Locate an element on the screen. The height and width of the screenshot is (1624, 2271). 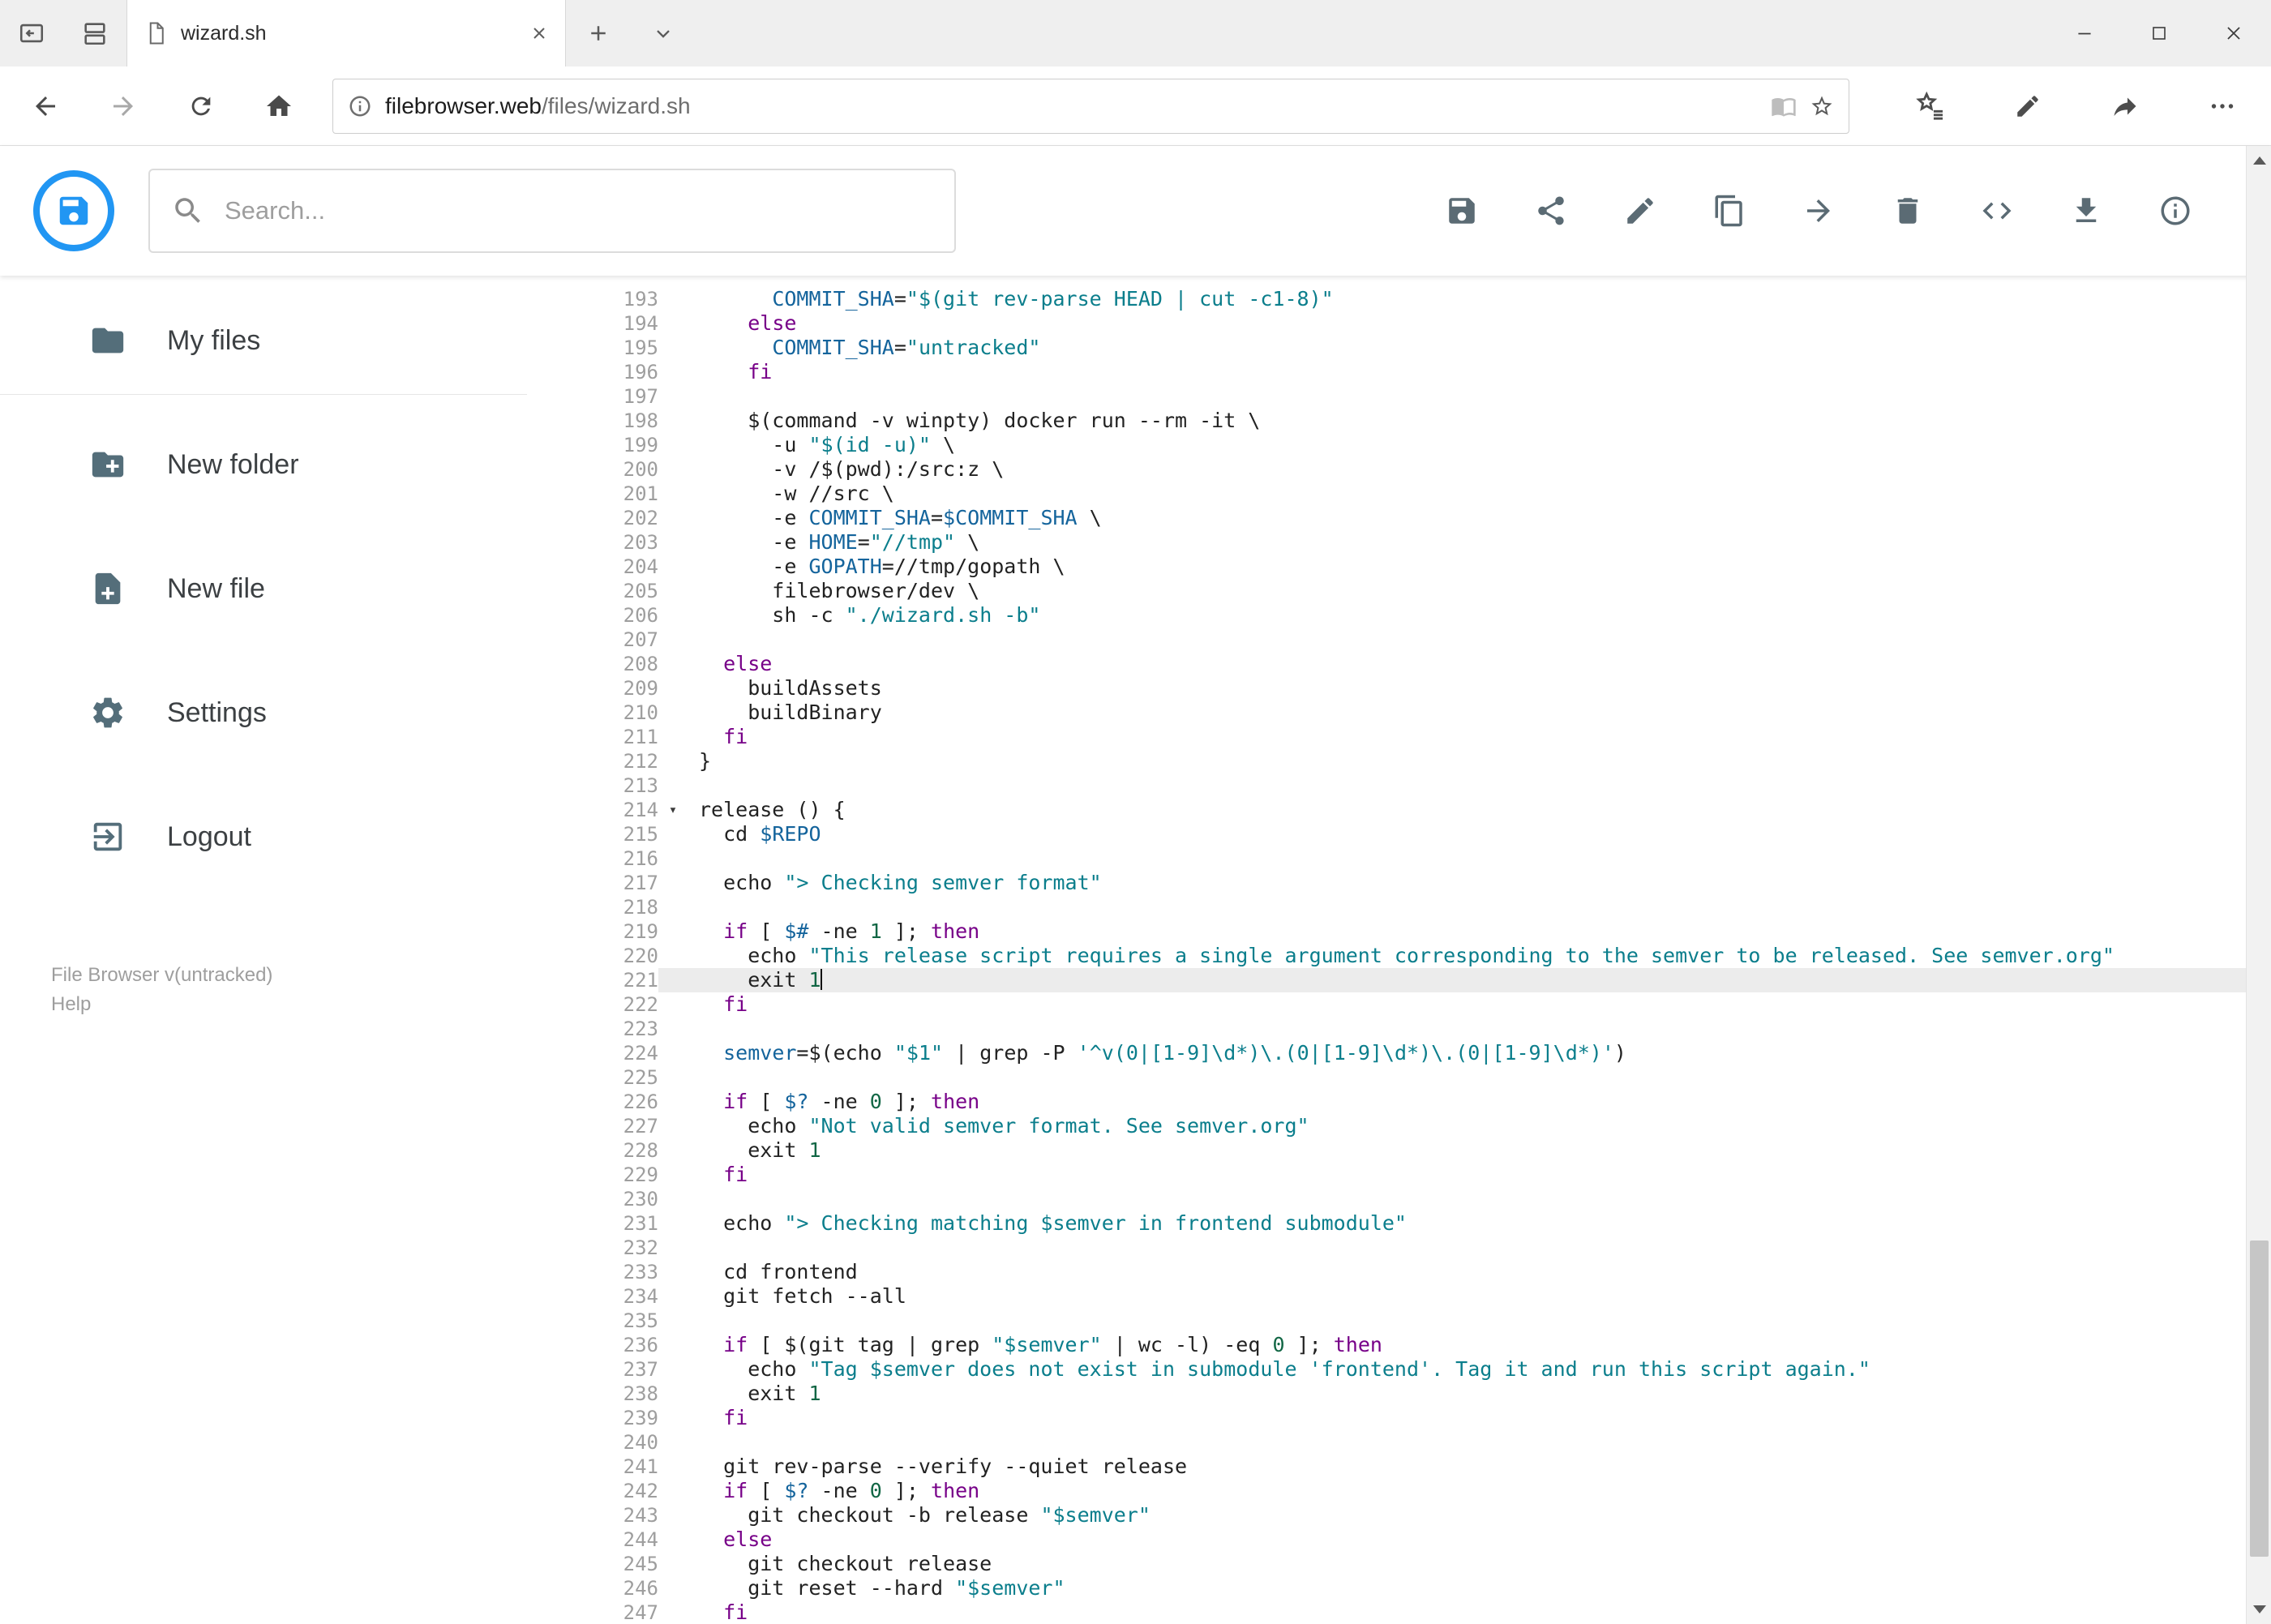
search-box is located at coordinates (552, 211).